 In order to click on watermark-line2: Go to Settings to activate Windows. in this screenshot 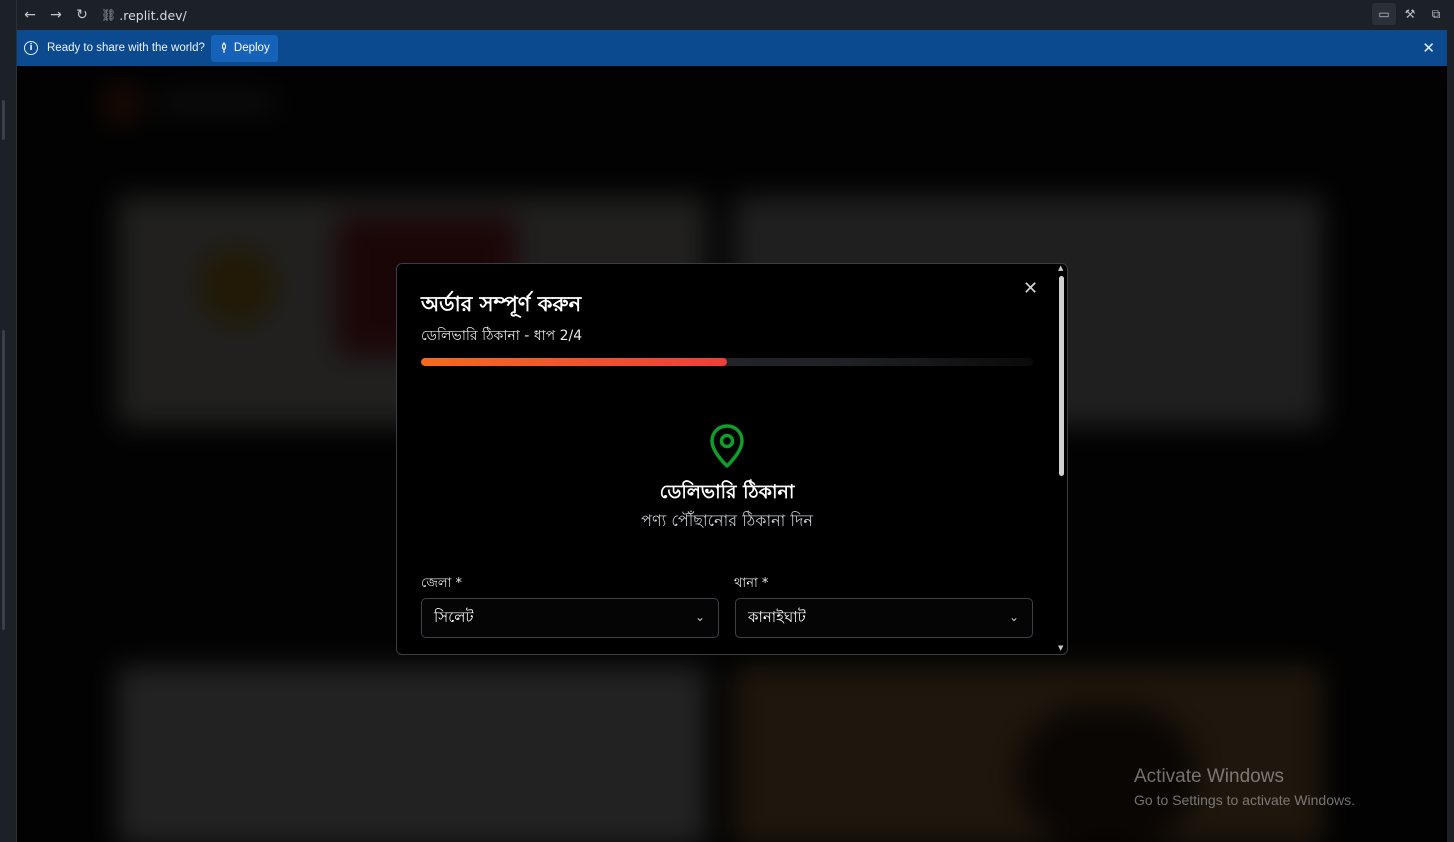, I will do `click(1244, 800)`.